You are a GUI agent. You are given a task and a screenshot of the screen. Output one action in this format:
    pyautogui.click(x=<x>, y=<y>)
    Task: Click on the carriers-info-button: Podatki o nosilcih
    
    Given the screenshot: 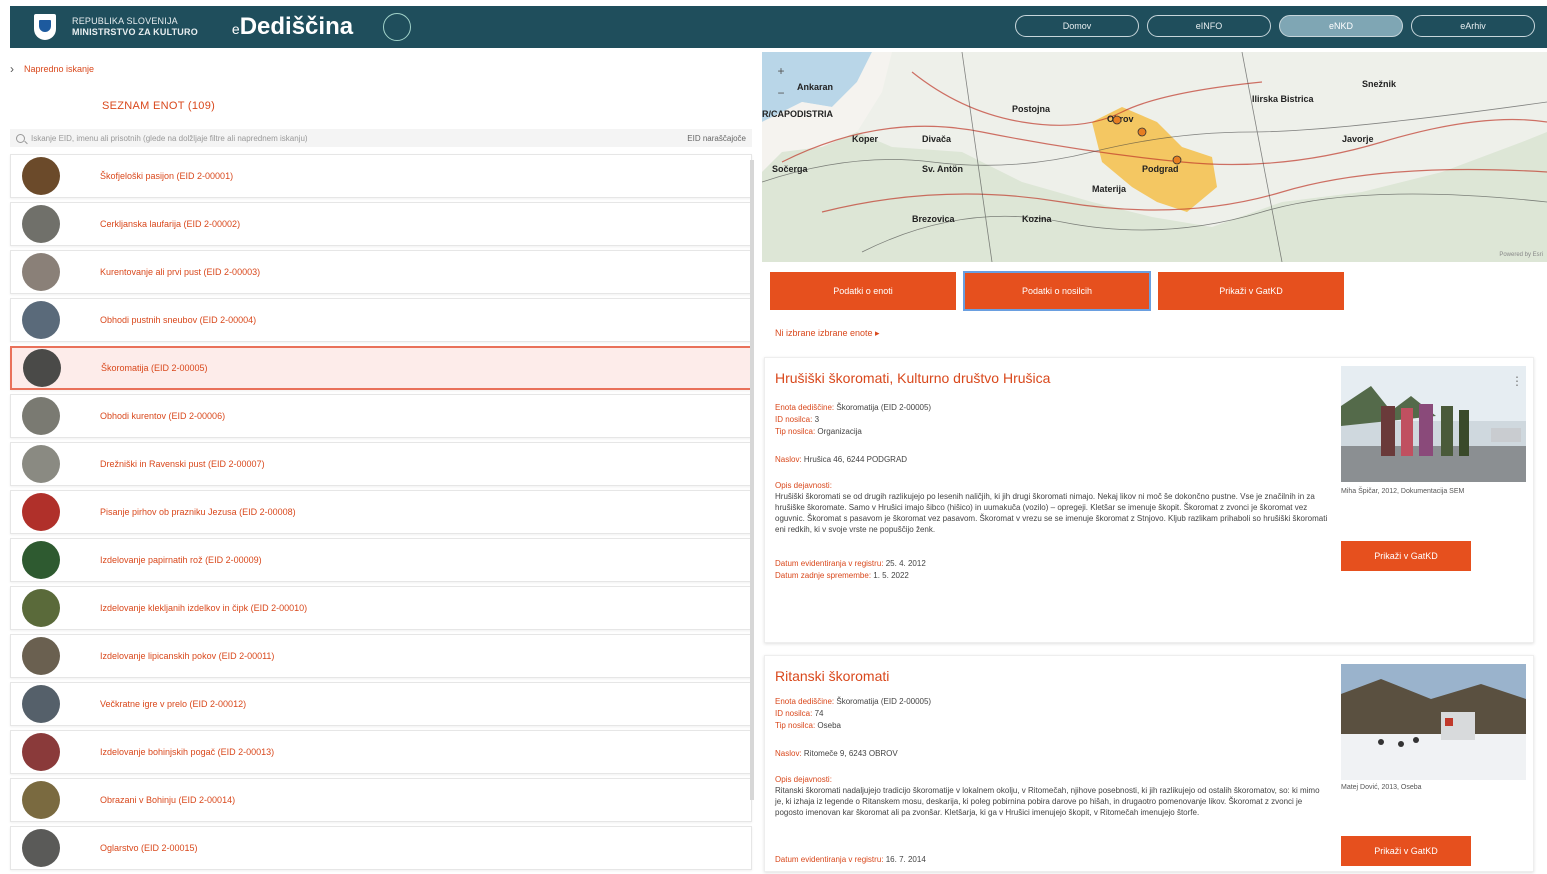 What is the action you would take?
    pyautogui.click(x=1057, y=291)
    